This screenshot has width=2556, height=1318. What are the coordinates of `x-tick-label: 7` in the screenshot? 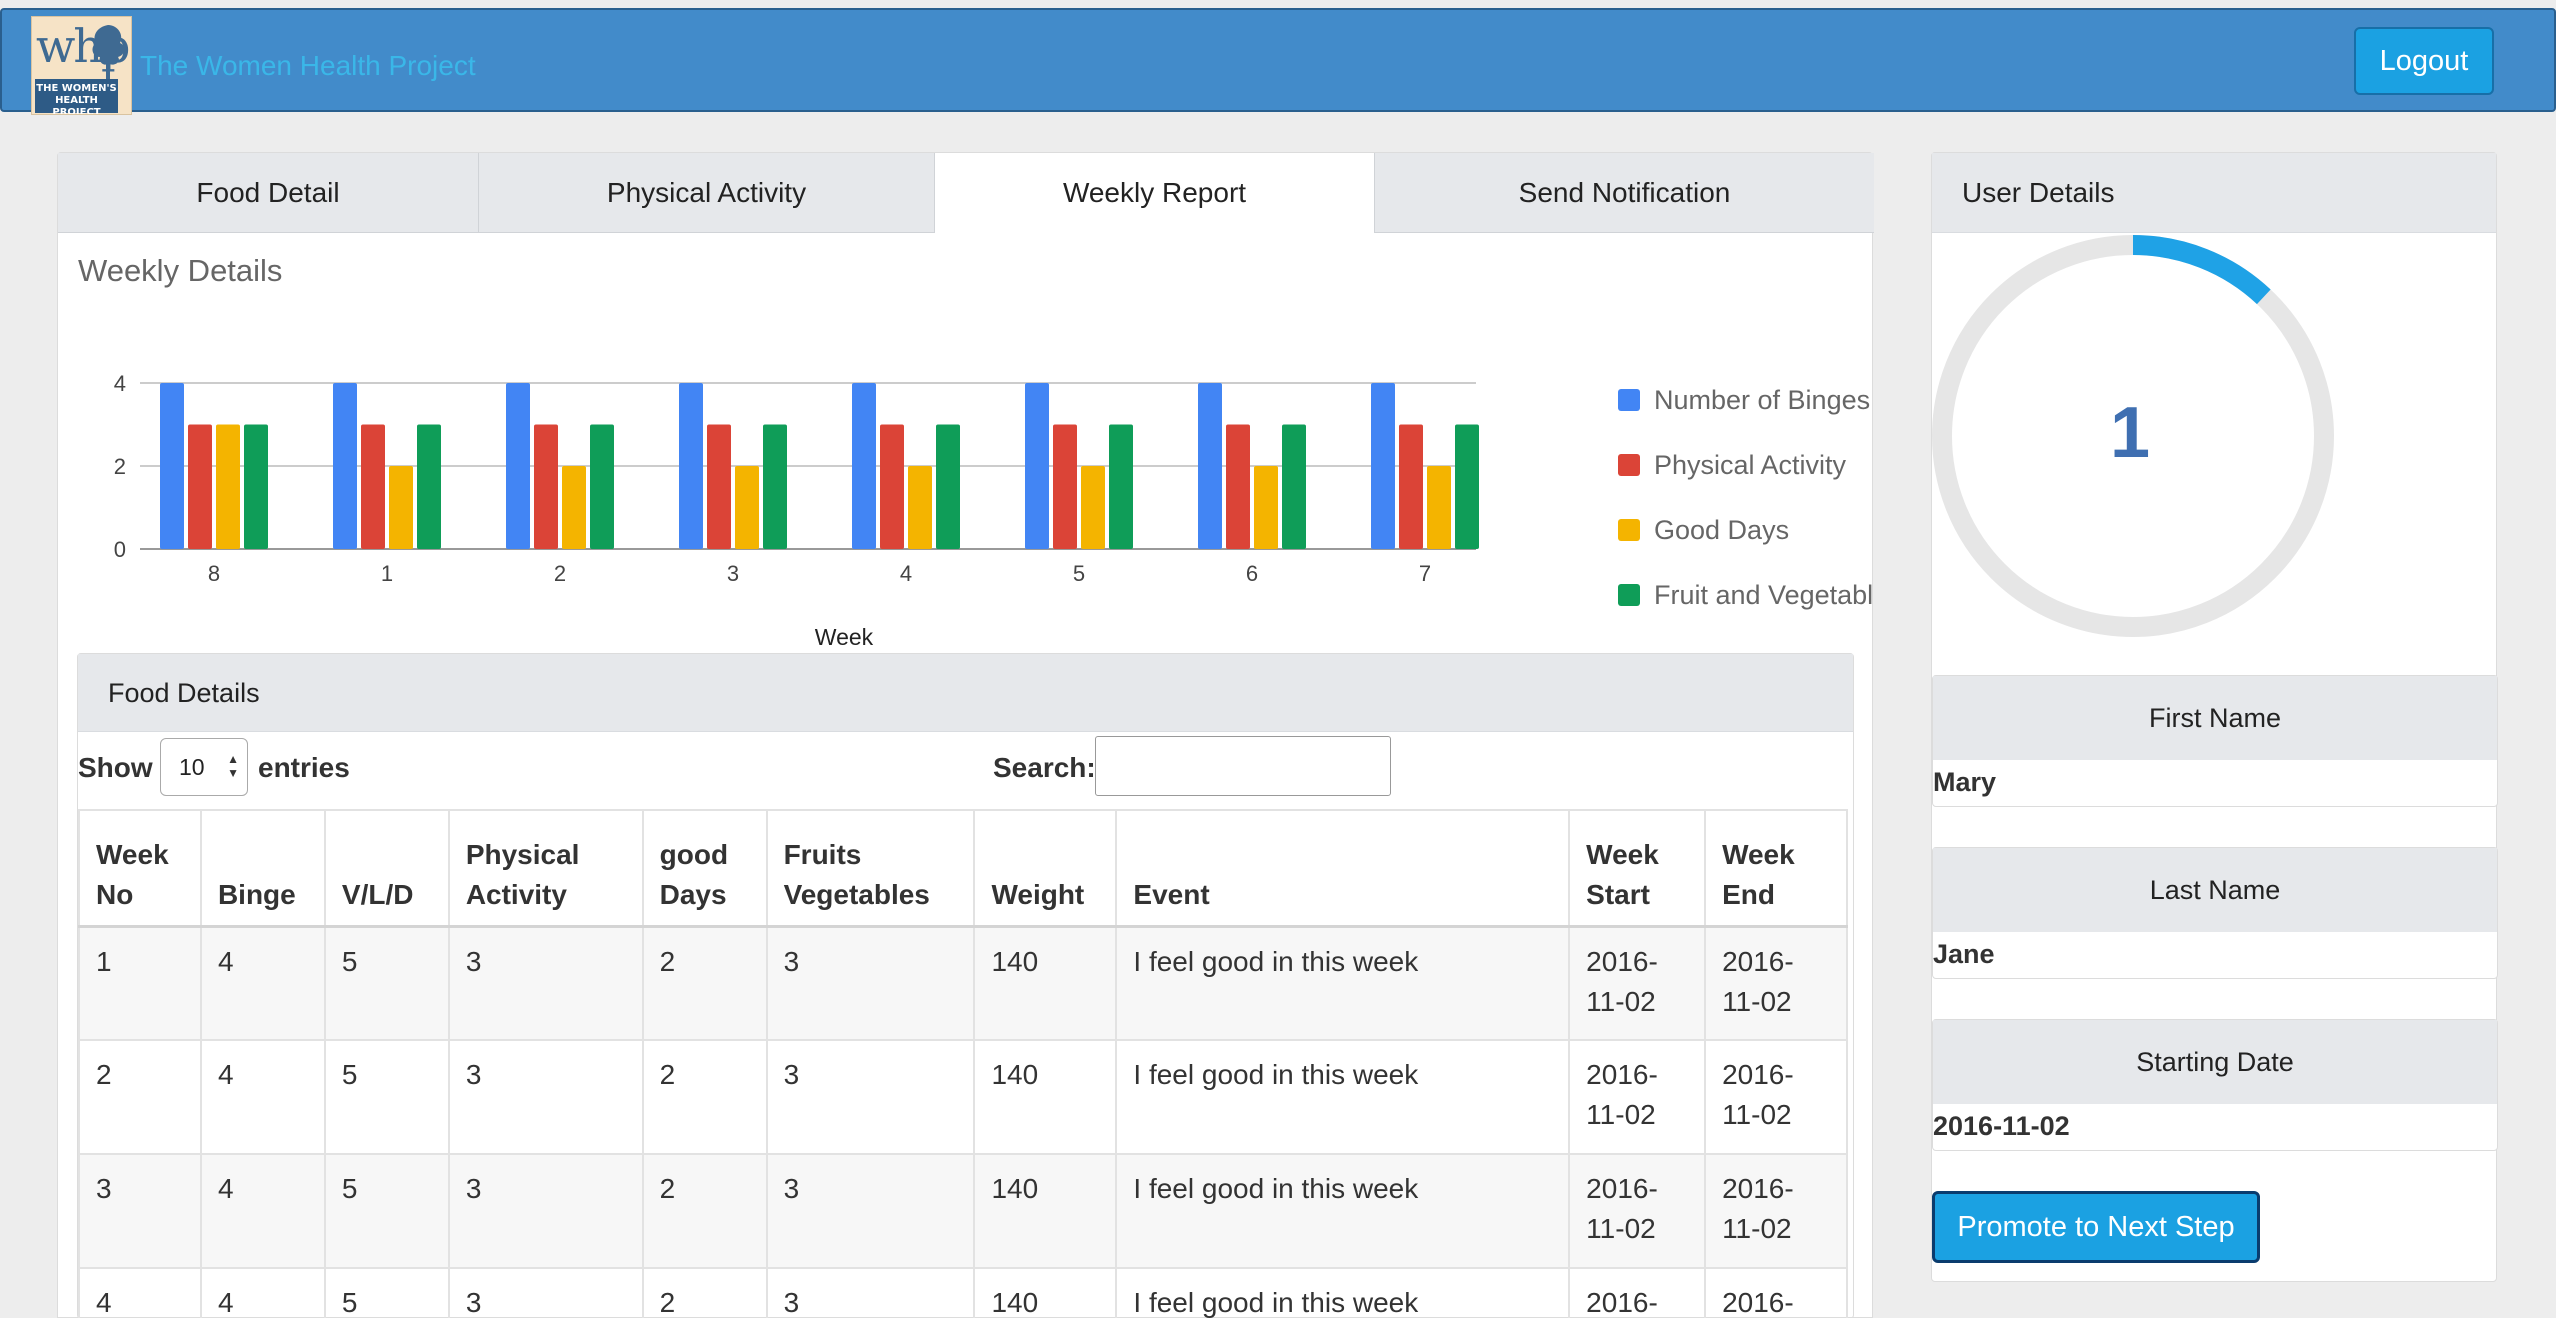 It's located at (1425, 573).